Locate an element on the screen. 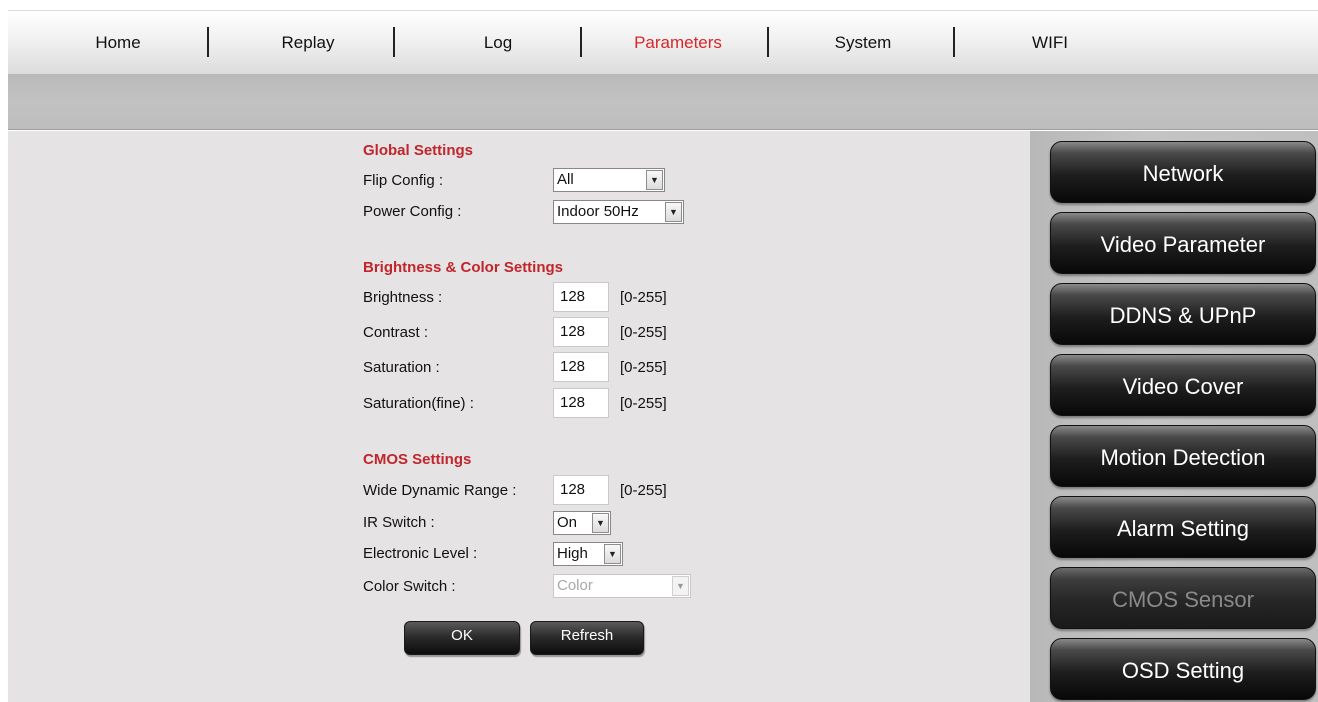 The width and height of the screenshot is (1318, 702). power-config-select: Indoor 50Hz ▼ is located at coordinates (618, 212).